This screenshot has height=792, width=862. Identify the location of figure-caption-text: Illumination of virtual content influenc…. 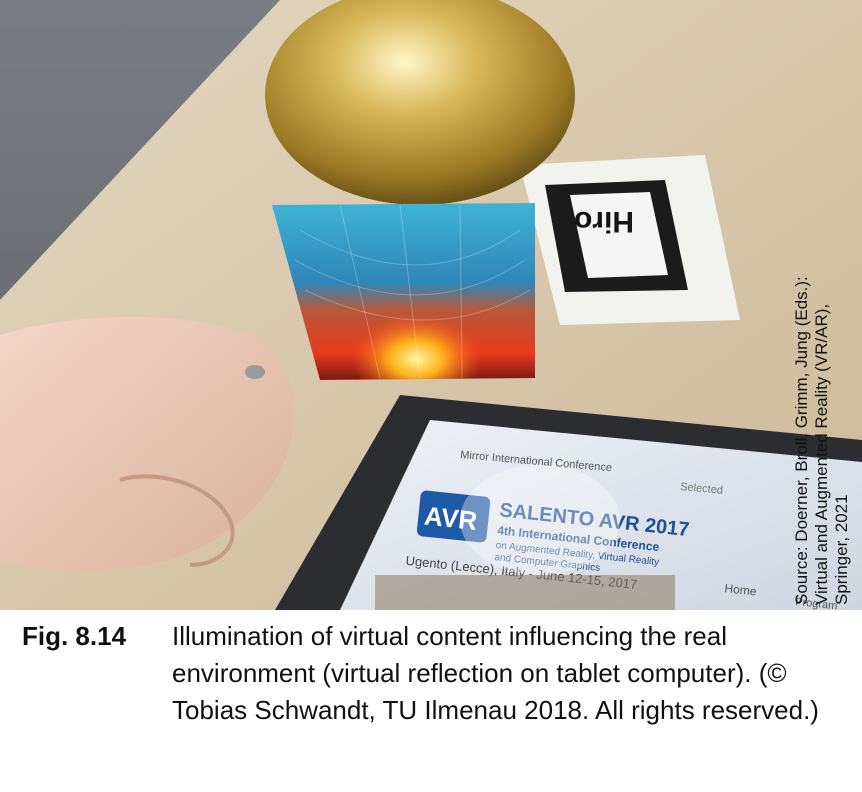
(495, 673).